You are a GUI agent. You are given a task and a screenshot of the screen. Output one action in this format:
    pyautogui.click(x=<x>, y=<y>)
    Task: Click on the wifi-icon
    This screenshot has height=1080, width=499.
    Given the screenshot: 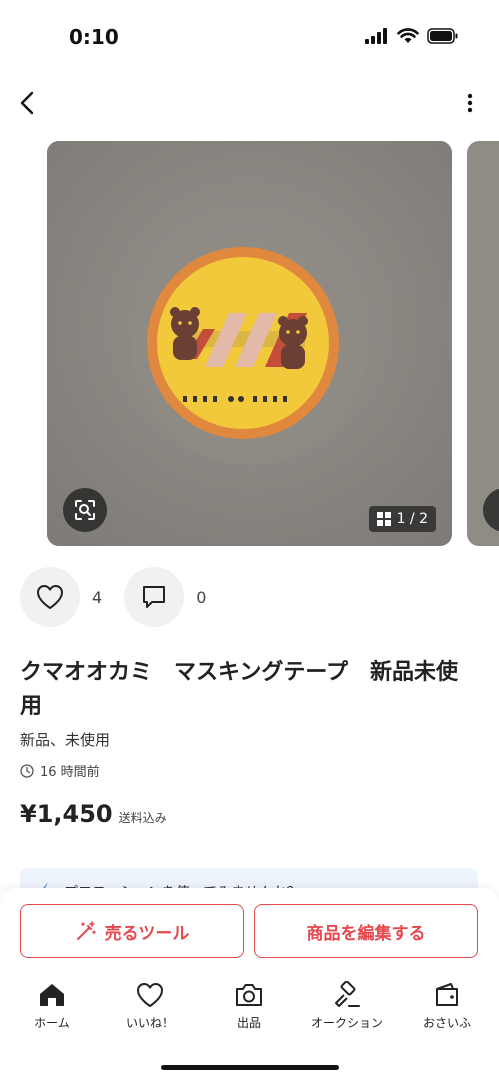 What is the action you would take?
    pyautogui.click(x=408, y=38)
    